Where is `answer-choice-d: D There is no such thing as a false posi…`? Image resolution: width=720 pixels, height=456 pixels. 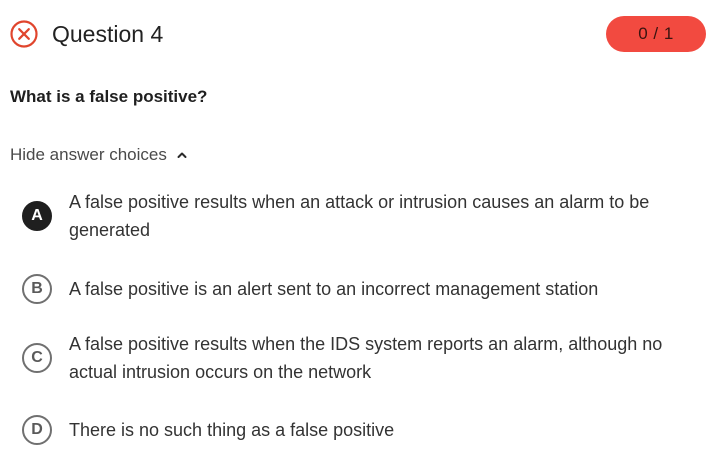
answer-choice-d: D There is no such thing as a false posi… is located at coordinates (361, 430).